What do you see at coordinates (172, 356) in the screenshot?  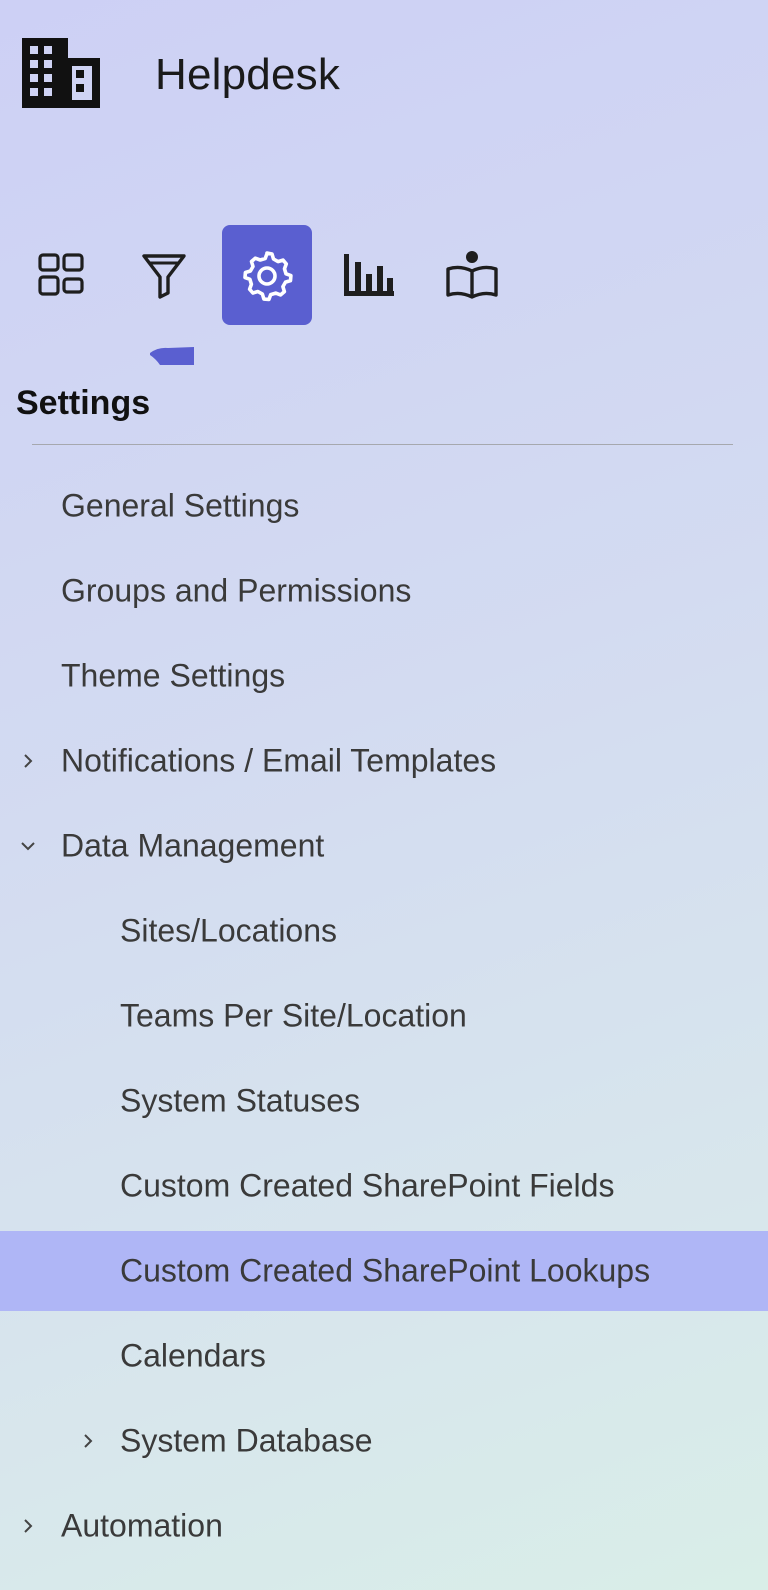 I see `active-tab-indicator` at bounding box center [172, 356].